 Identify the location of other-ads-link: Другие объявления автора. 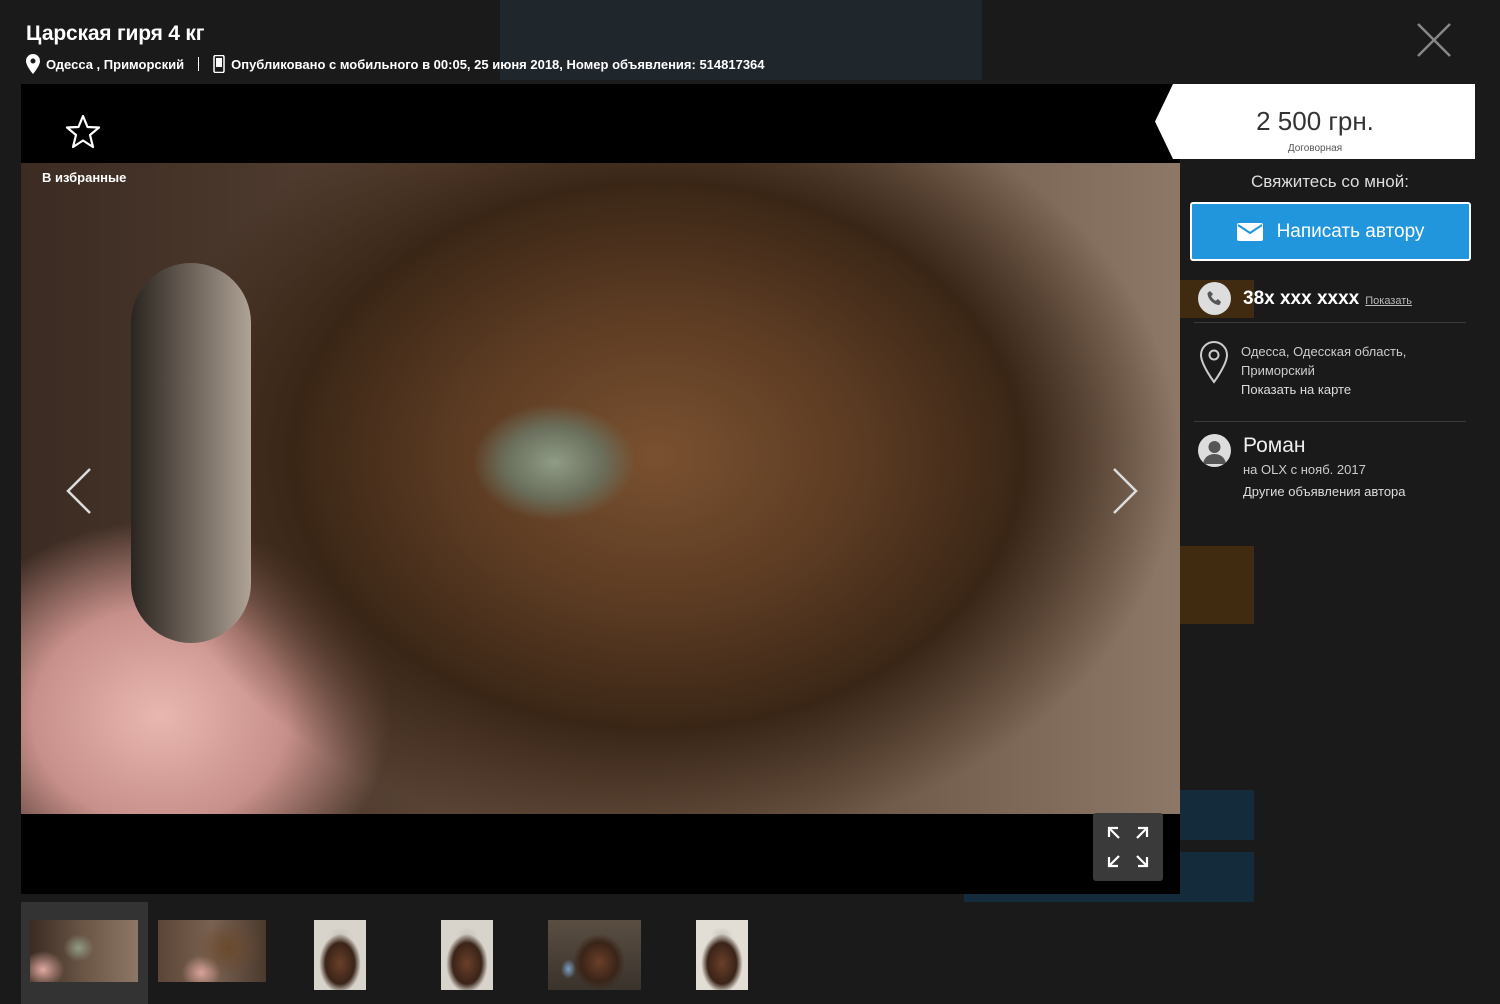
(1324, 491).